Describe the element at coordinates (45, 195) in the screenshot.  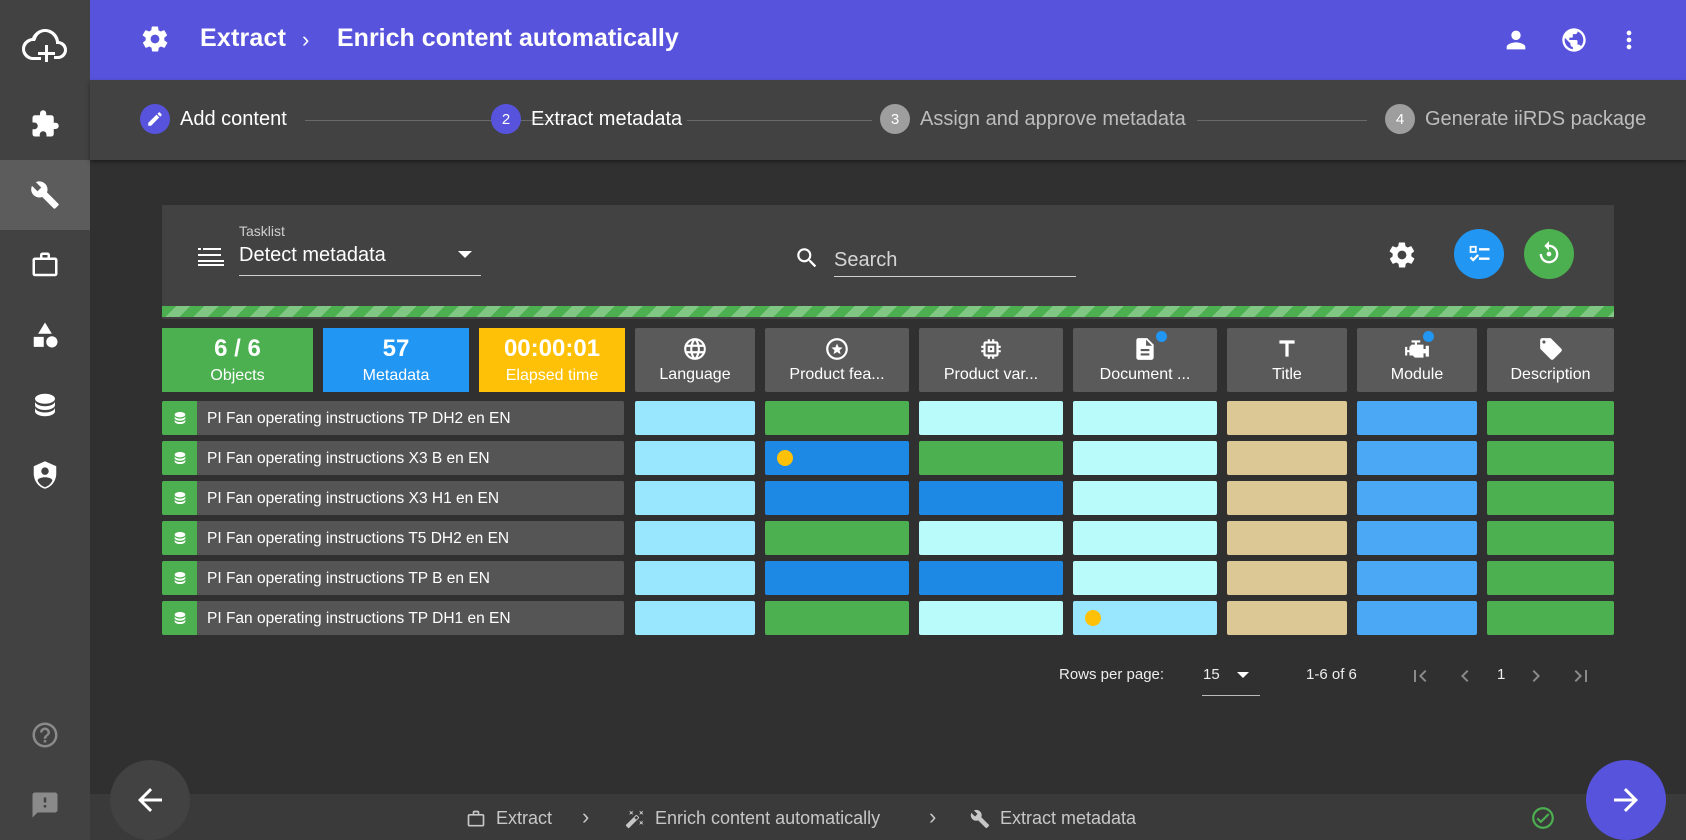
I see `sidebar-item-tools` at that location.